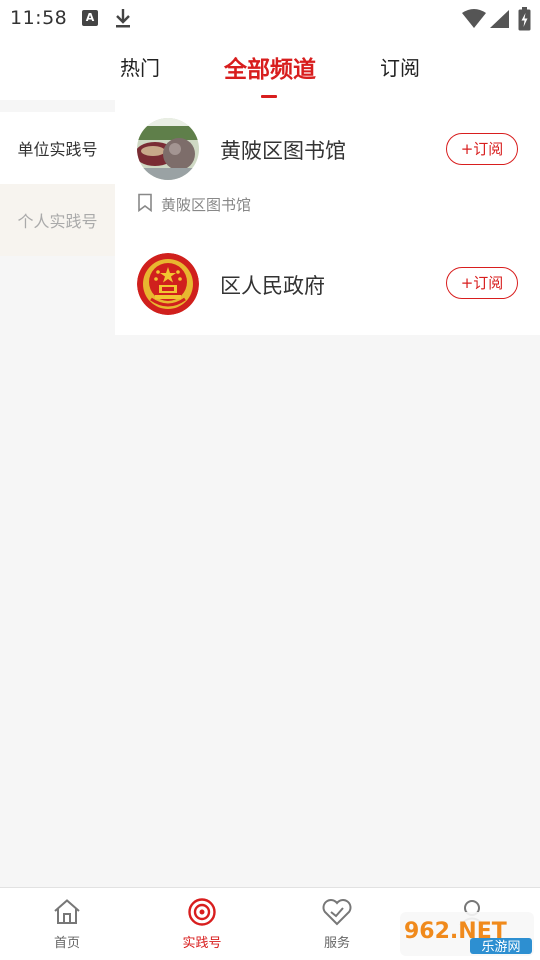 This screenshot has width=540, height=960. What do you see at coordinates (145, 204) in the screenshot?
I see `bookmark-icon` at bounding box center [145, 204].